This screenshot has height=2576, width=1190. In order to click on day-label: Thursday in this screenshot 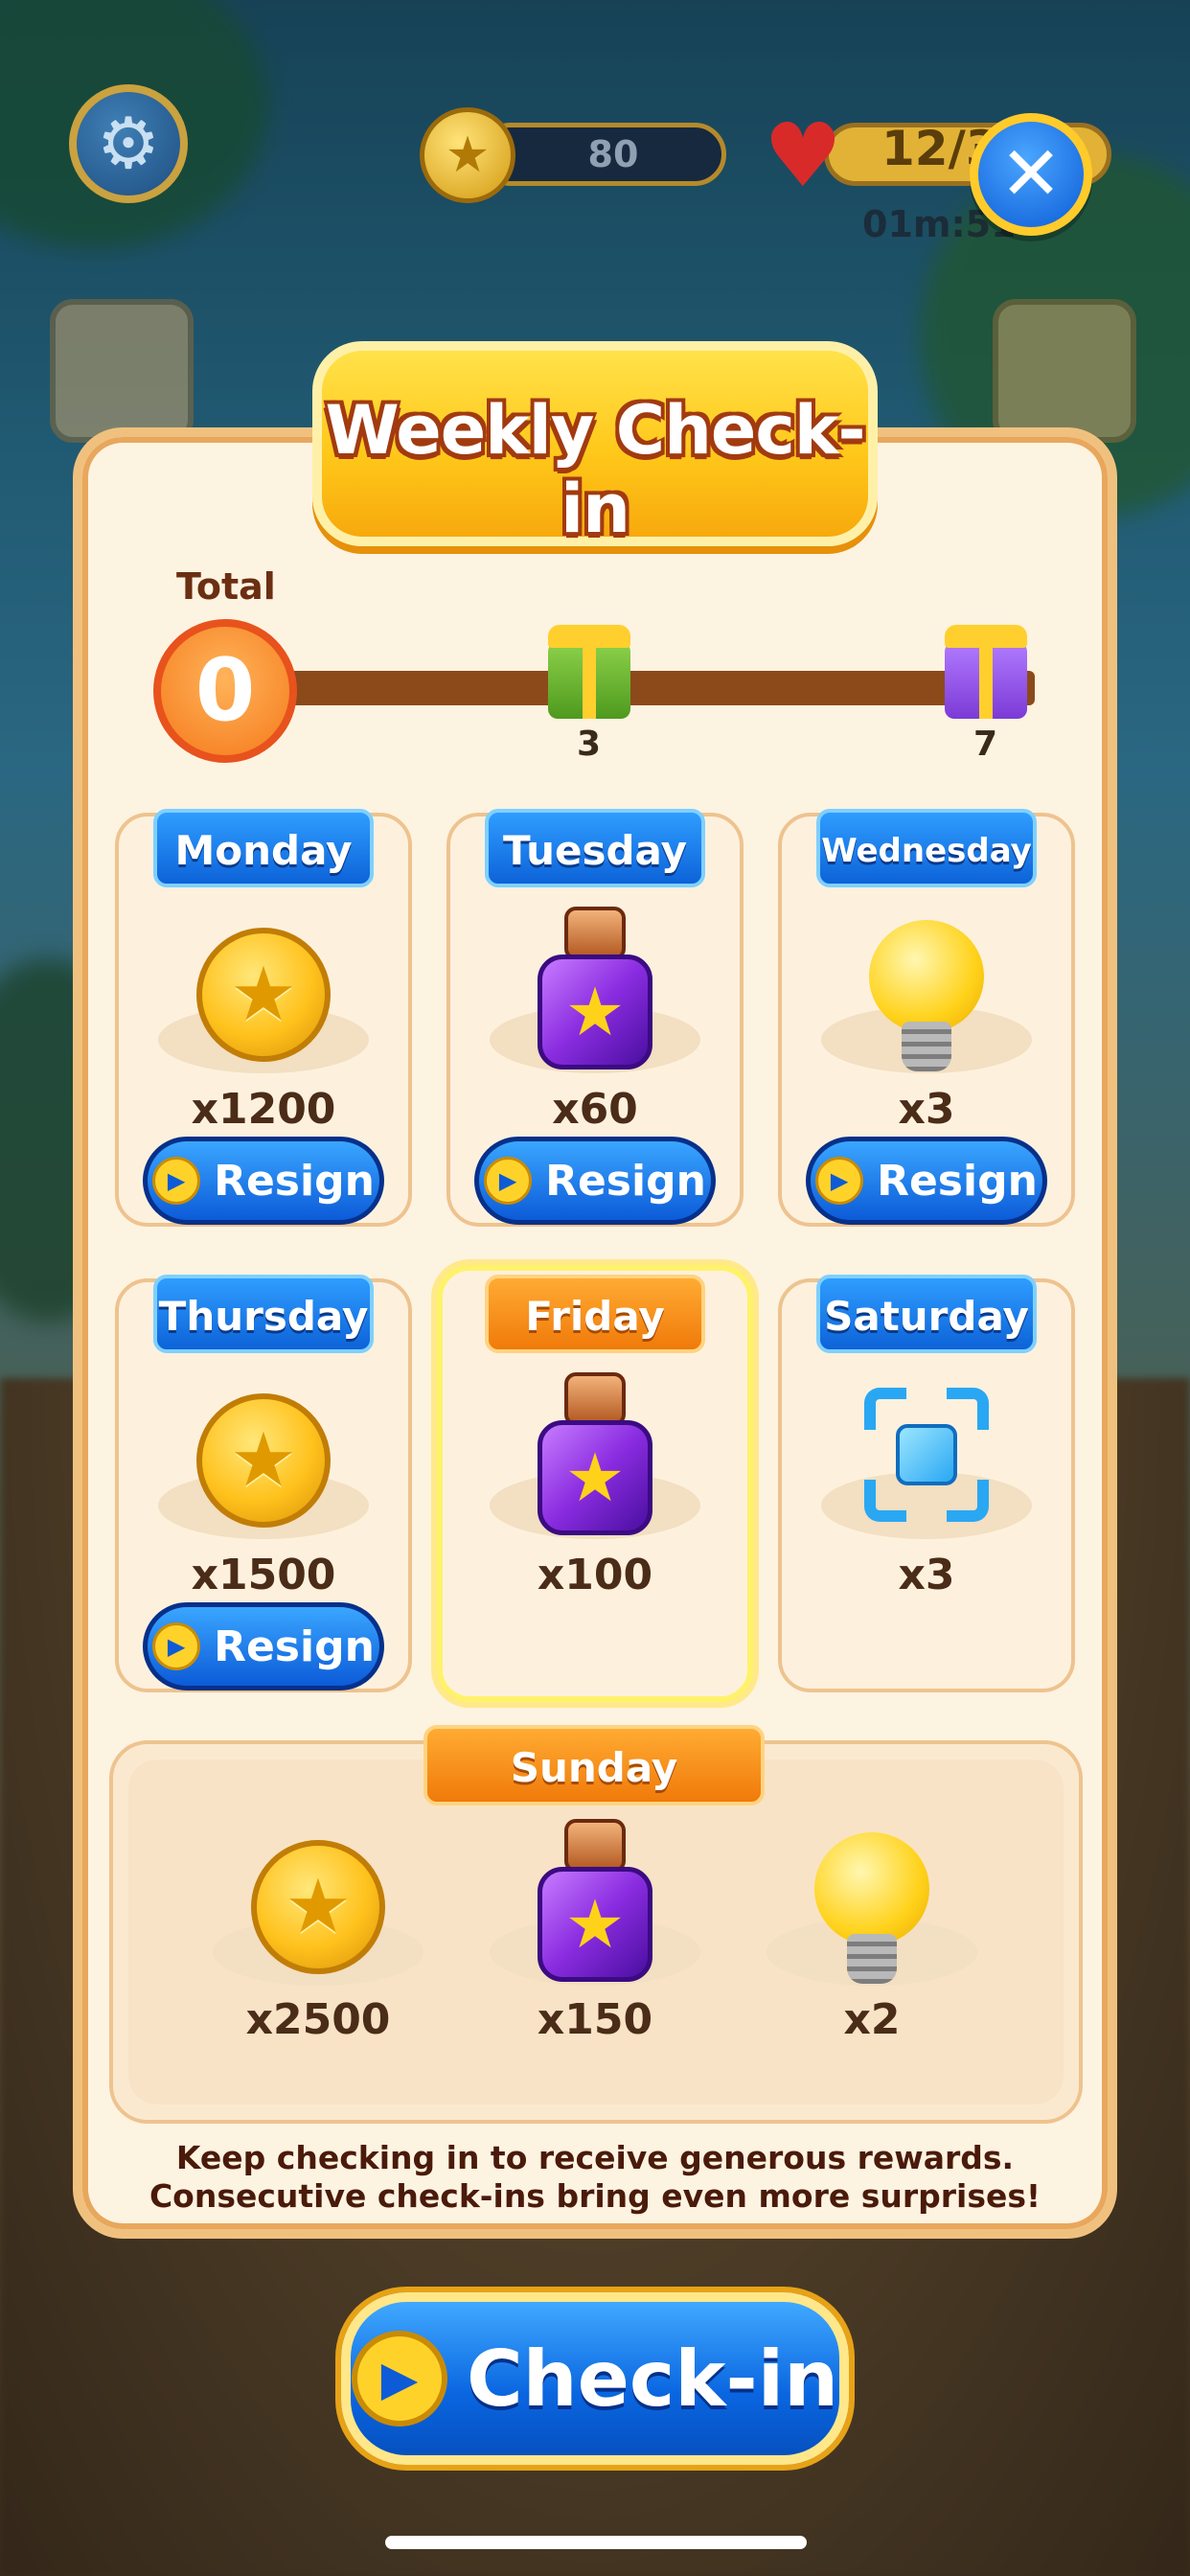, I will do `click(264, 1314)`.